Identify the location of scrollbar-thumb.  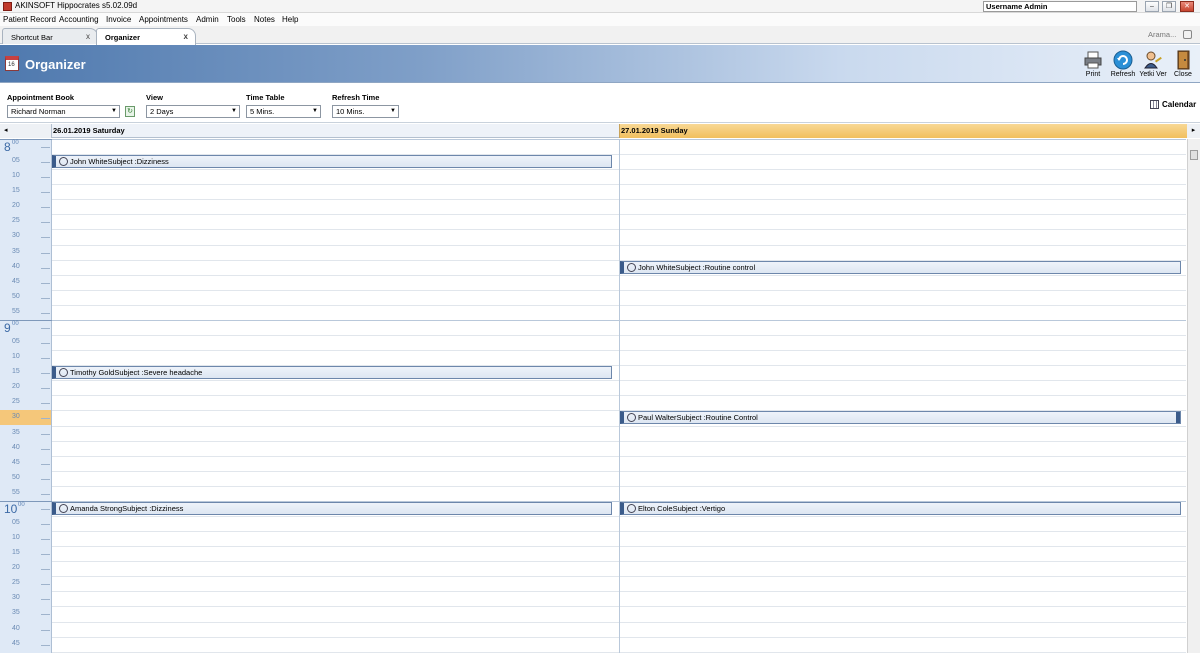
(1194, 155).